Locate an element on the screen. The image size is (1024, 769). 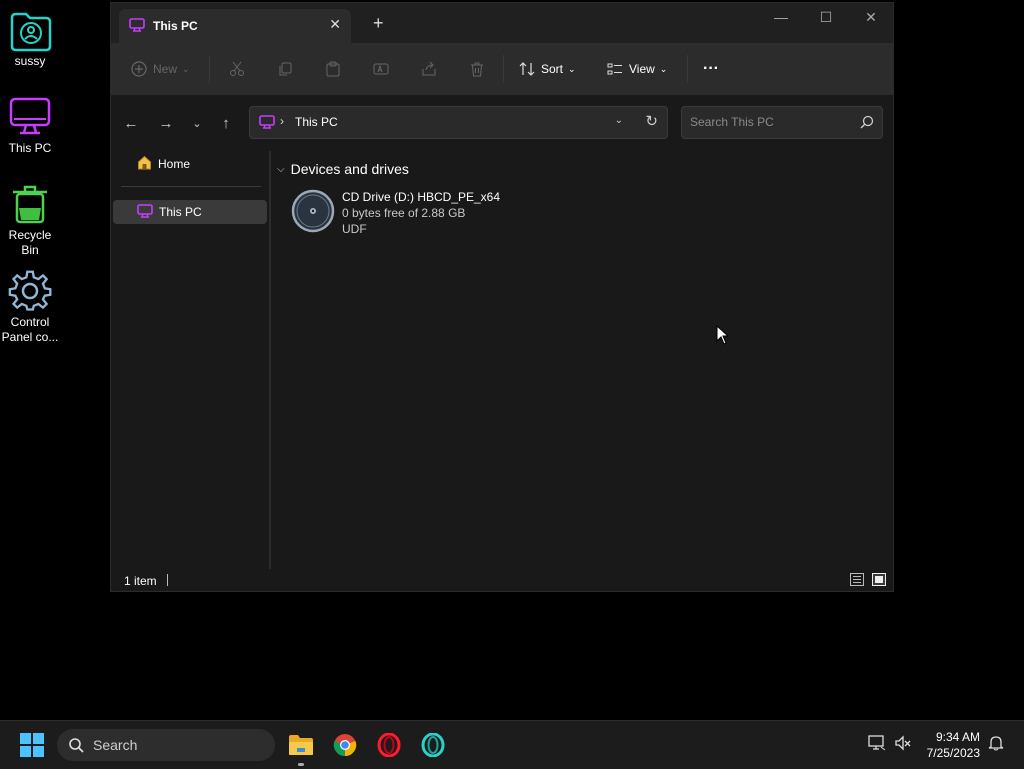
rename-button is located at coordinates (381, 69).